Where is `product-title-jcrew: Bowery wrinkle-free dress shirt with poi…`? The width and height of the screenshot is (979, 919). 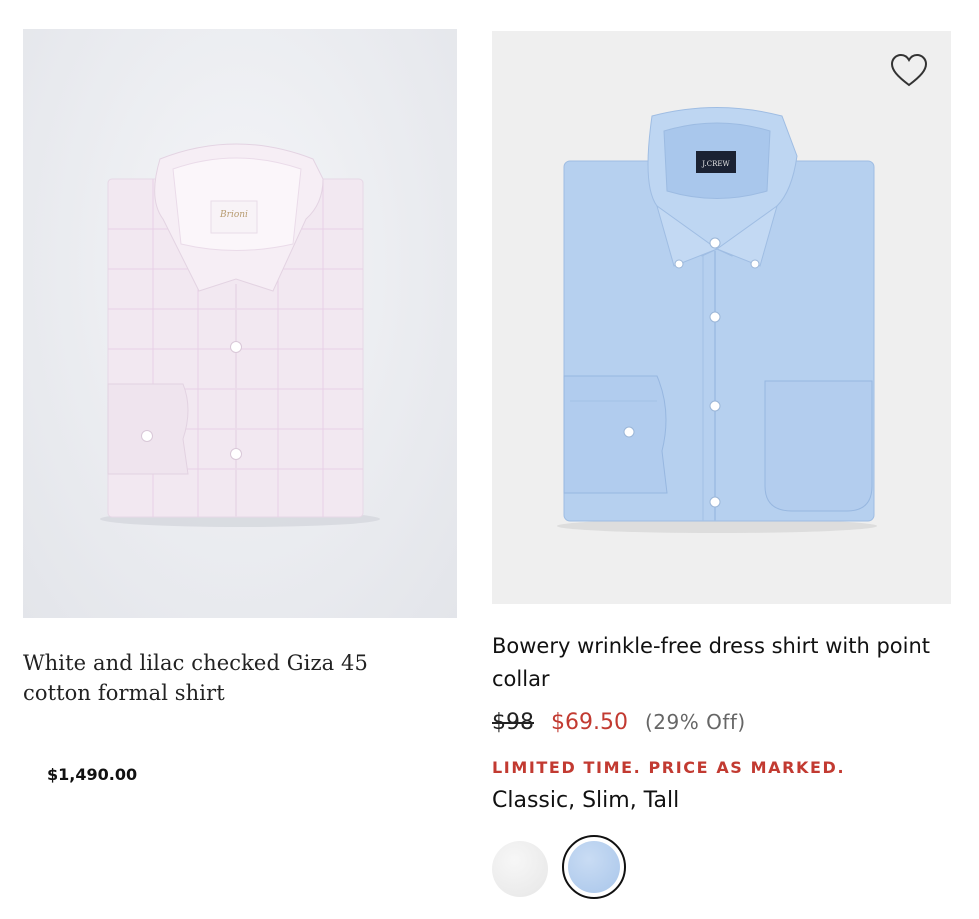
product-title-jcrew: Bowery wrinkle-free dress shirt with poi… is located at coordinates (717, 663).